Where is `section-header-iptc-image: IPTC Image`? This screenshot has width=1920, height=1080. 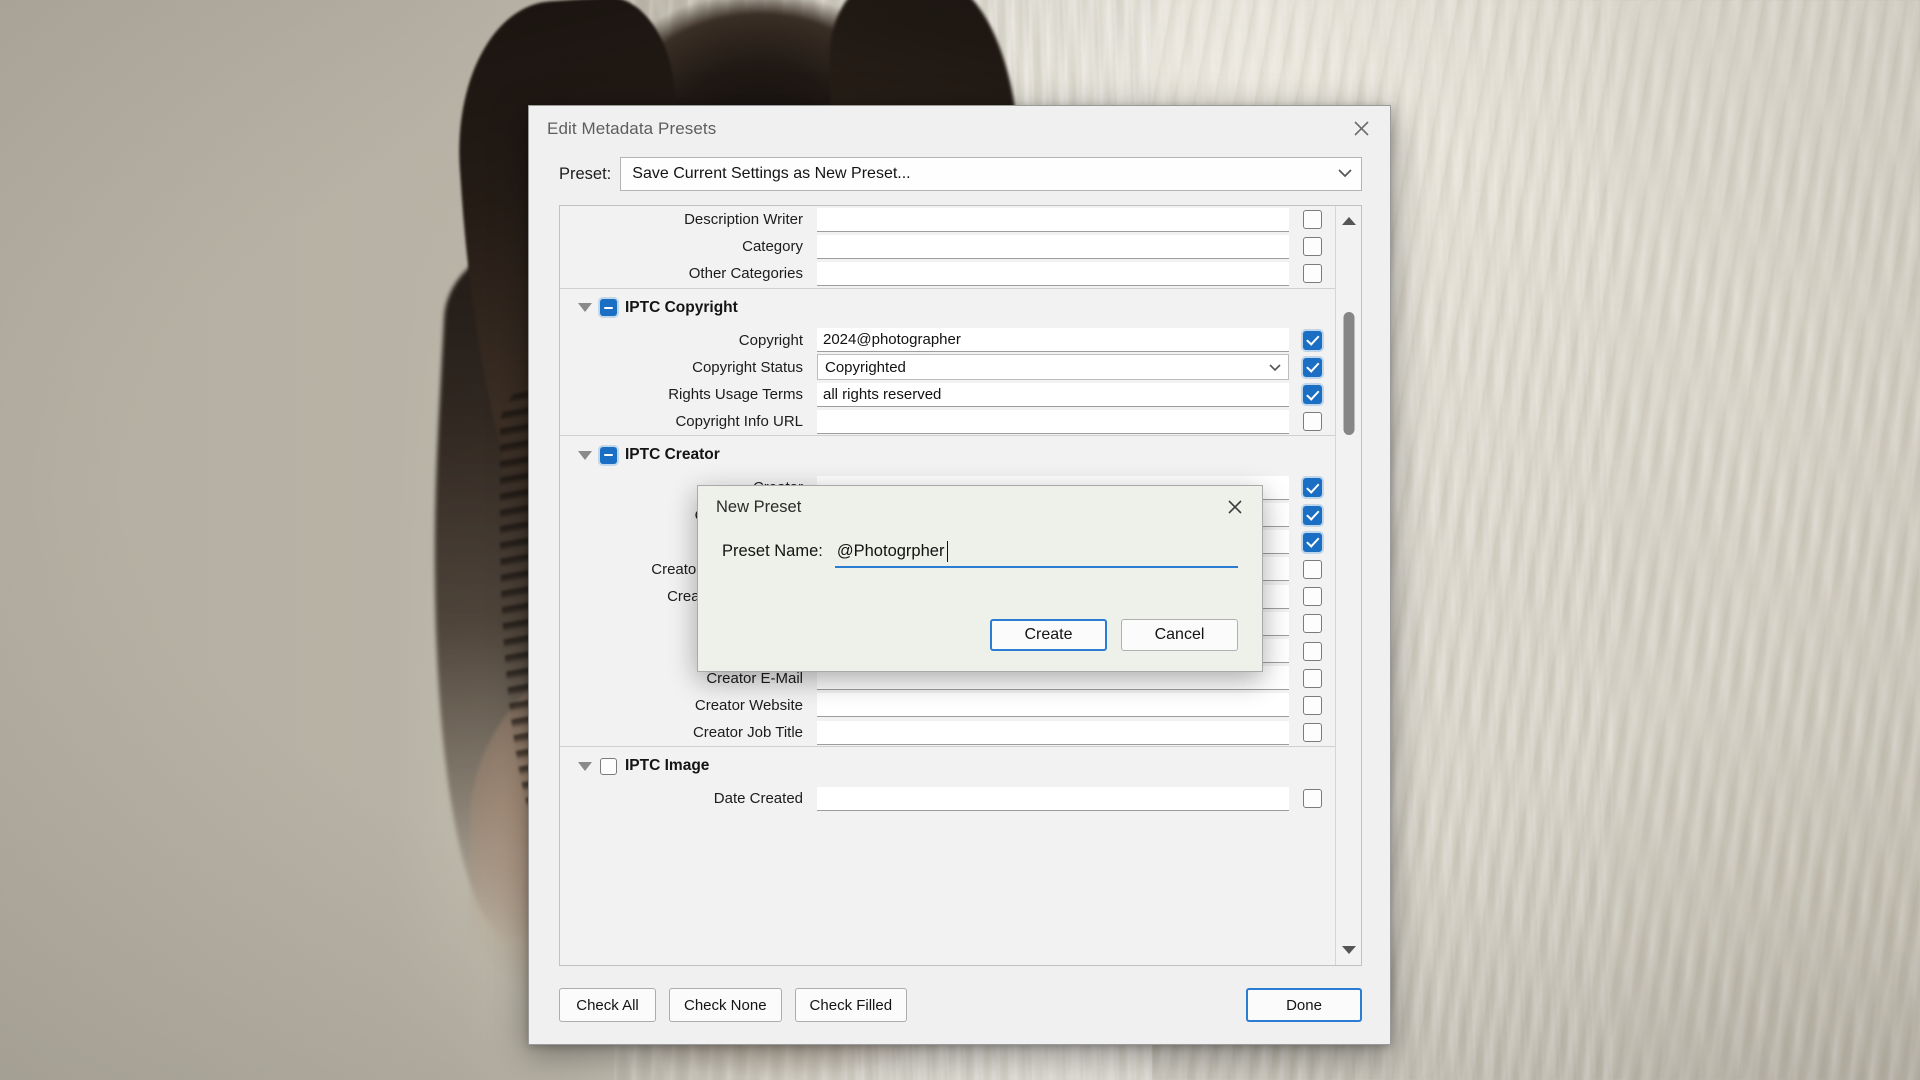
section-header-iptc-image: IPTC Image is located at coordinates (947, 766).